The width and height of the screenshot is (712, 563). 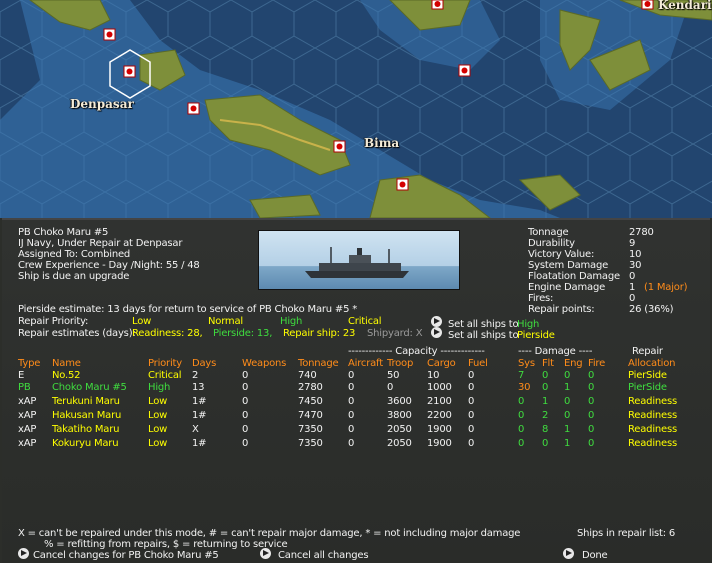 I want to click on cell-tonnage: 7350, so click(x=310, y=429).